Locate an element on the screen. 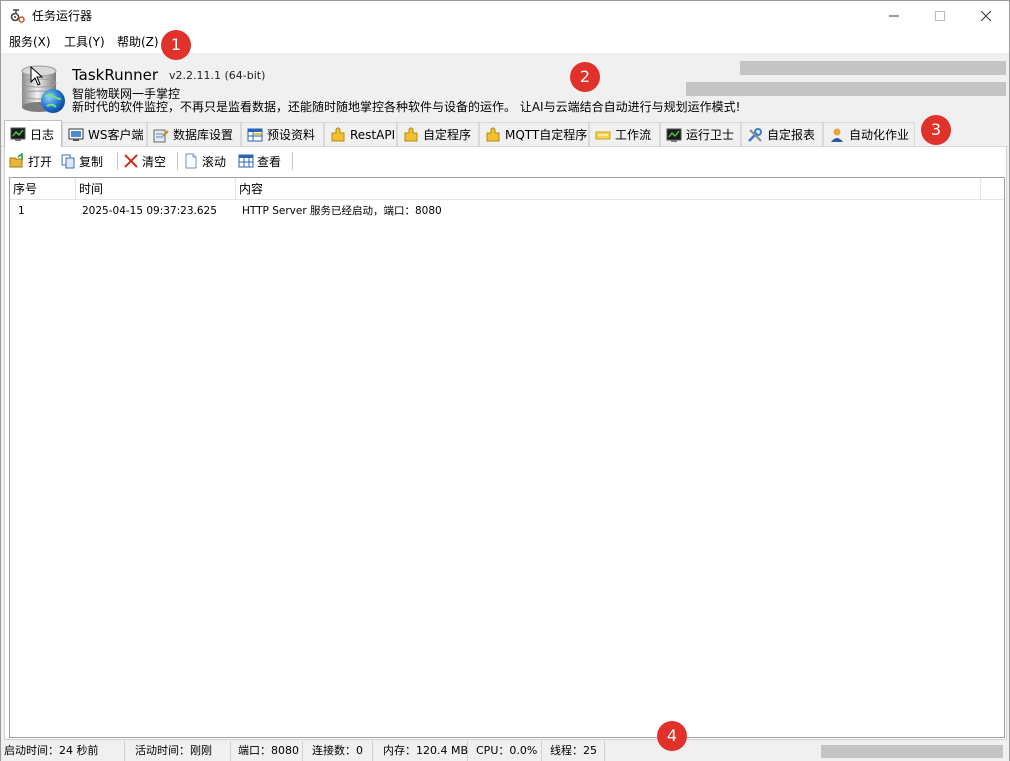 Image resolution: width=1010 pixels, height=761 pixels. annotation-marker-2: 2 is located at coordinates (585, 77).